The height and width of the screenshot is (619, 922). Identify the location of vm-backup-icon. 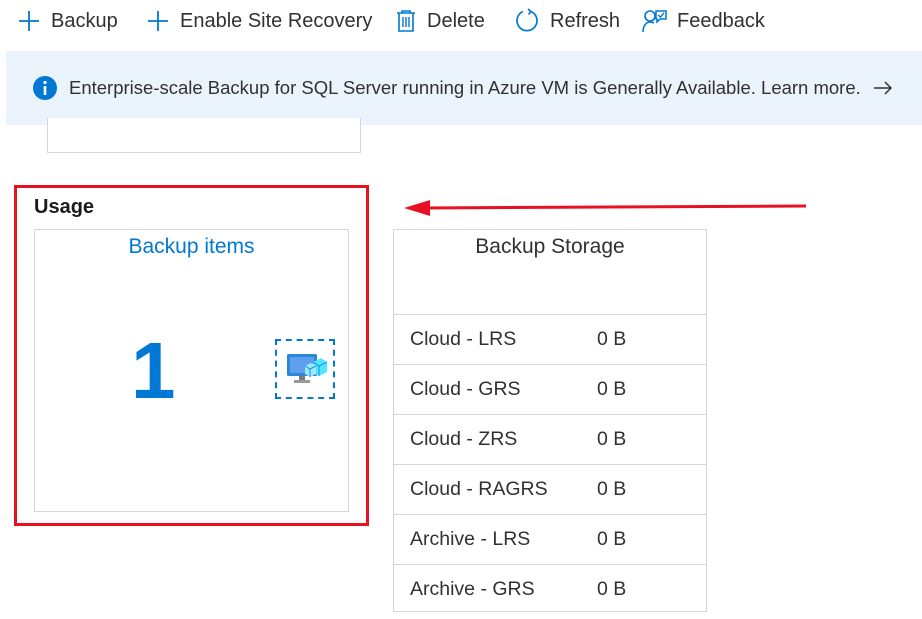
(305, 369).